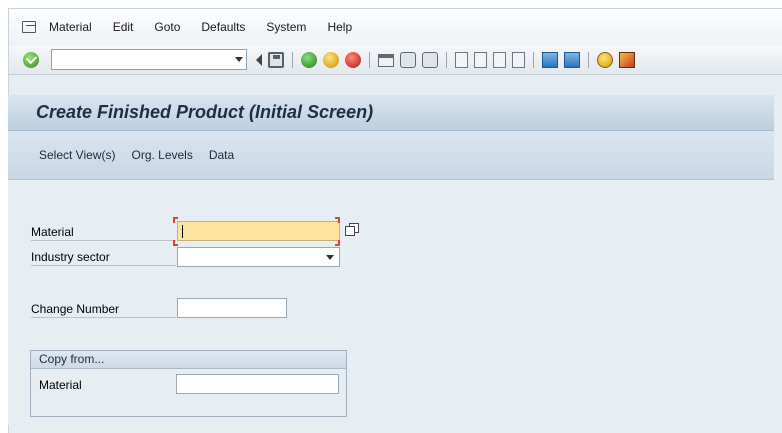 This screenshot has height=433, width=782. Describe the element at coordinates (461, 59) in the screenshot. I see `first-page-icon` at that location.